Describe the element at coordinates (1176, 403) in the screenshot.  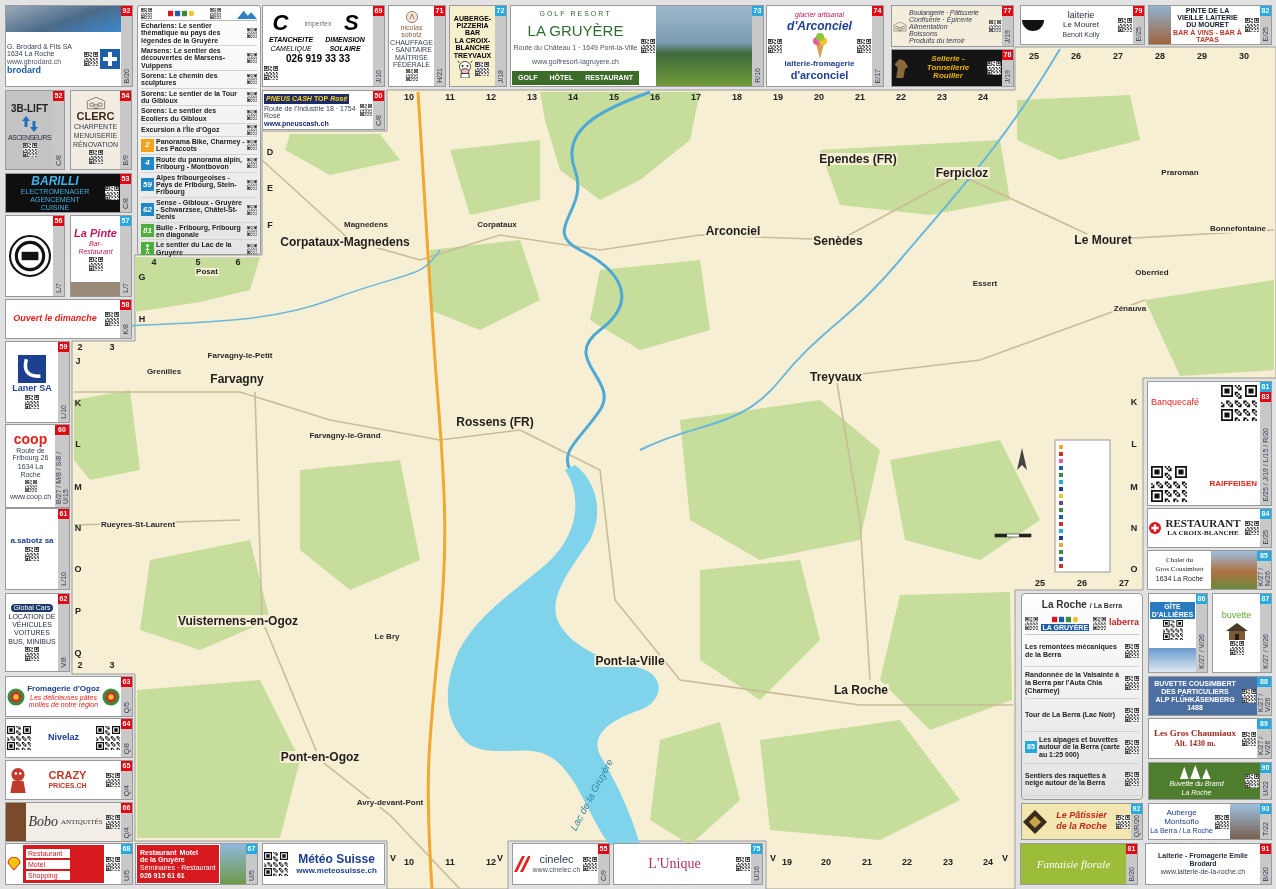
I see `business-name: Banquecafé` at that location.